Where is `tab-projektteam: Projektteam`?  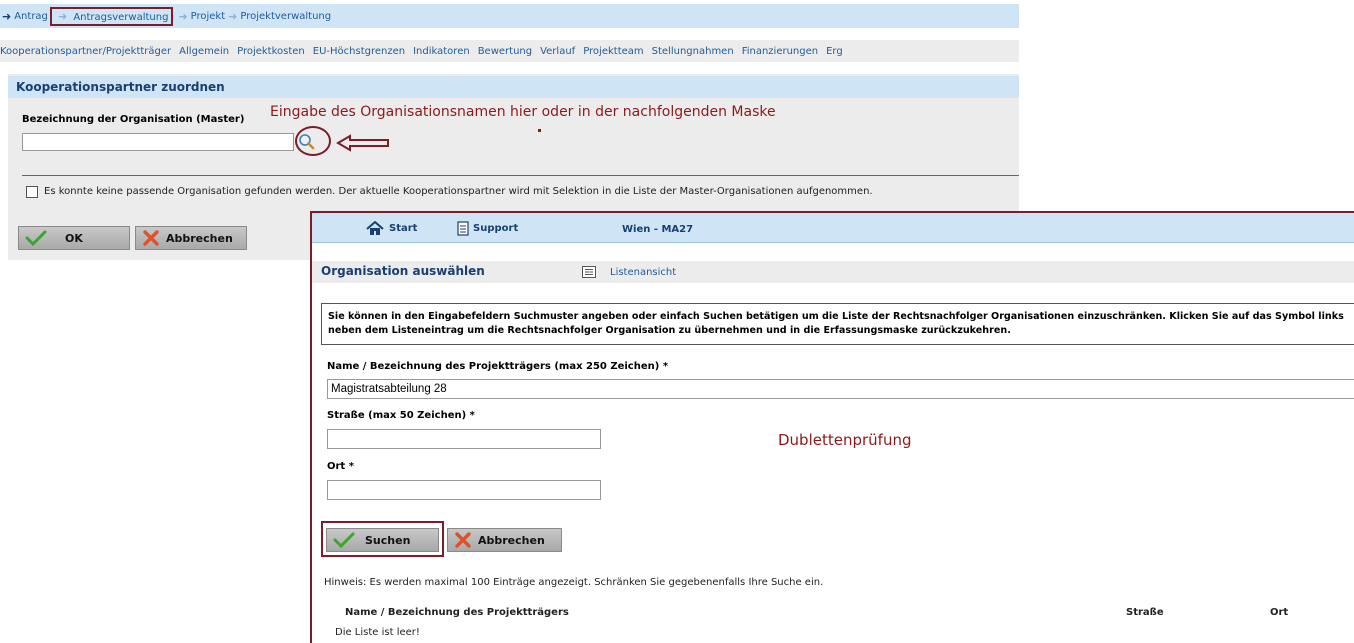 tab-projektteam: Projektteam is located at coordinates (613, 51).